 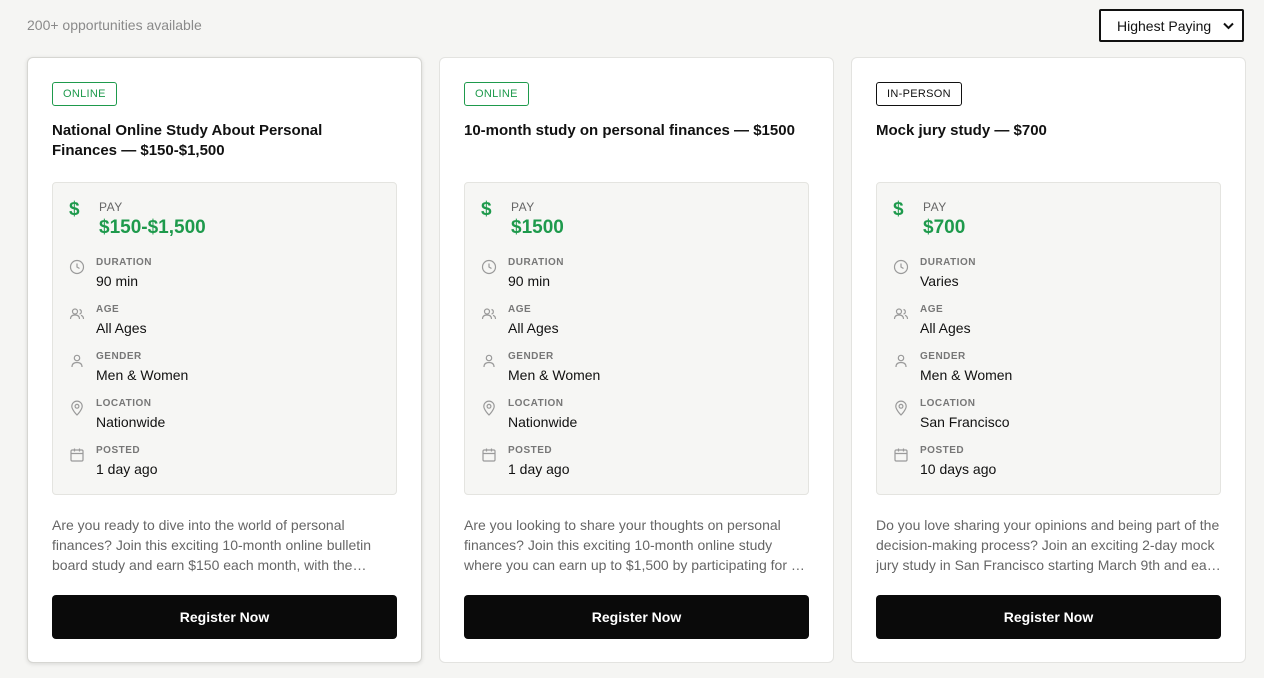 What do you see at coordinates (1164, 25) in the screenshot?
I see `sort-select-value: Highest Paying` at bounding box center [1164, 25].